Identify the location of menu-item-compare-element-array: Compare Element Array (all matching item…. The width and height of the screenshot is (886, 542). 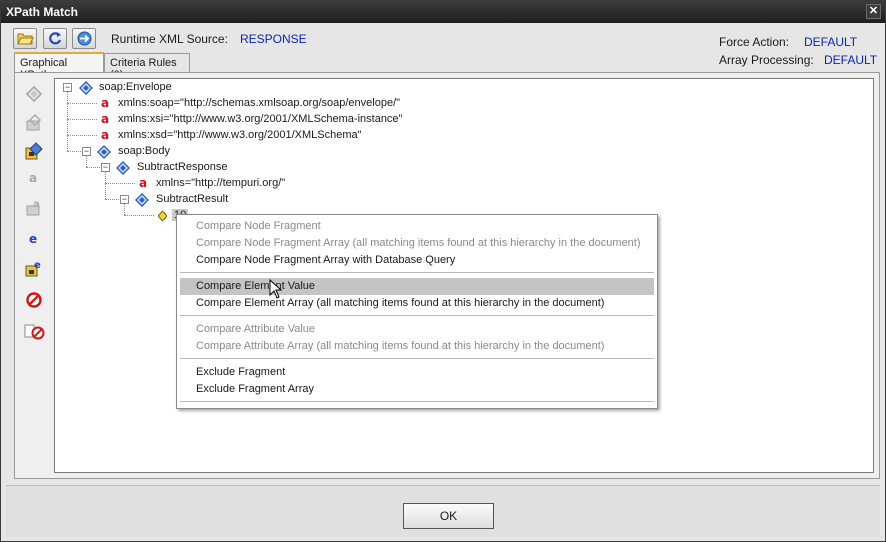
(417, 303).